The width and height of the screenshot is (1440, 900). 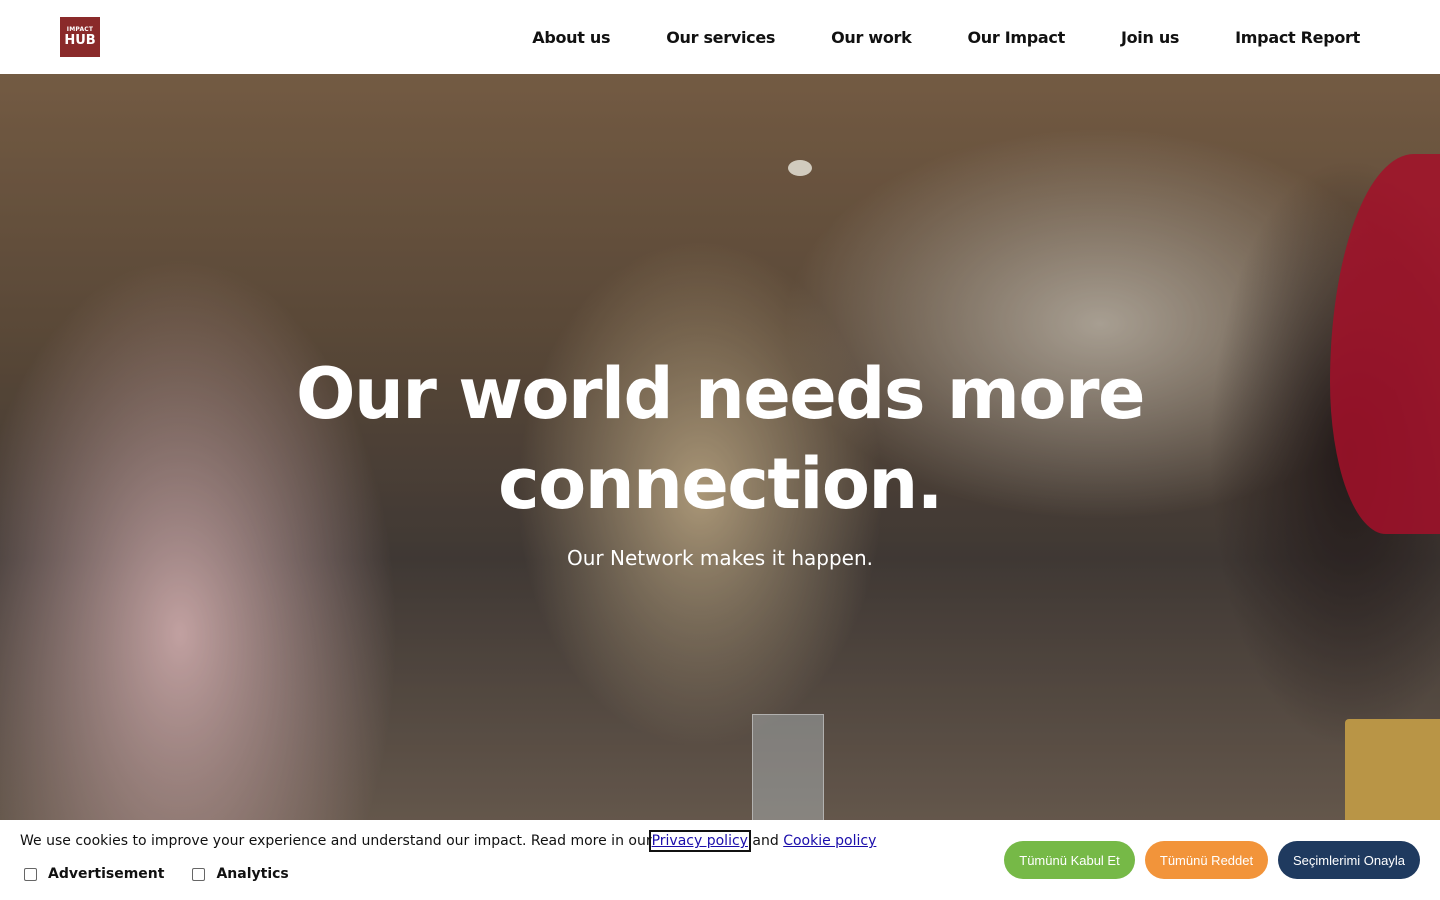 What do you see at coordinates (106, 874) in the screenshot?
I see `advertisement-label: Advertisement` at bounding box center [106, 874].